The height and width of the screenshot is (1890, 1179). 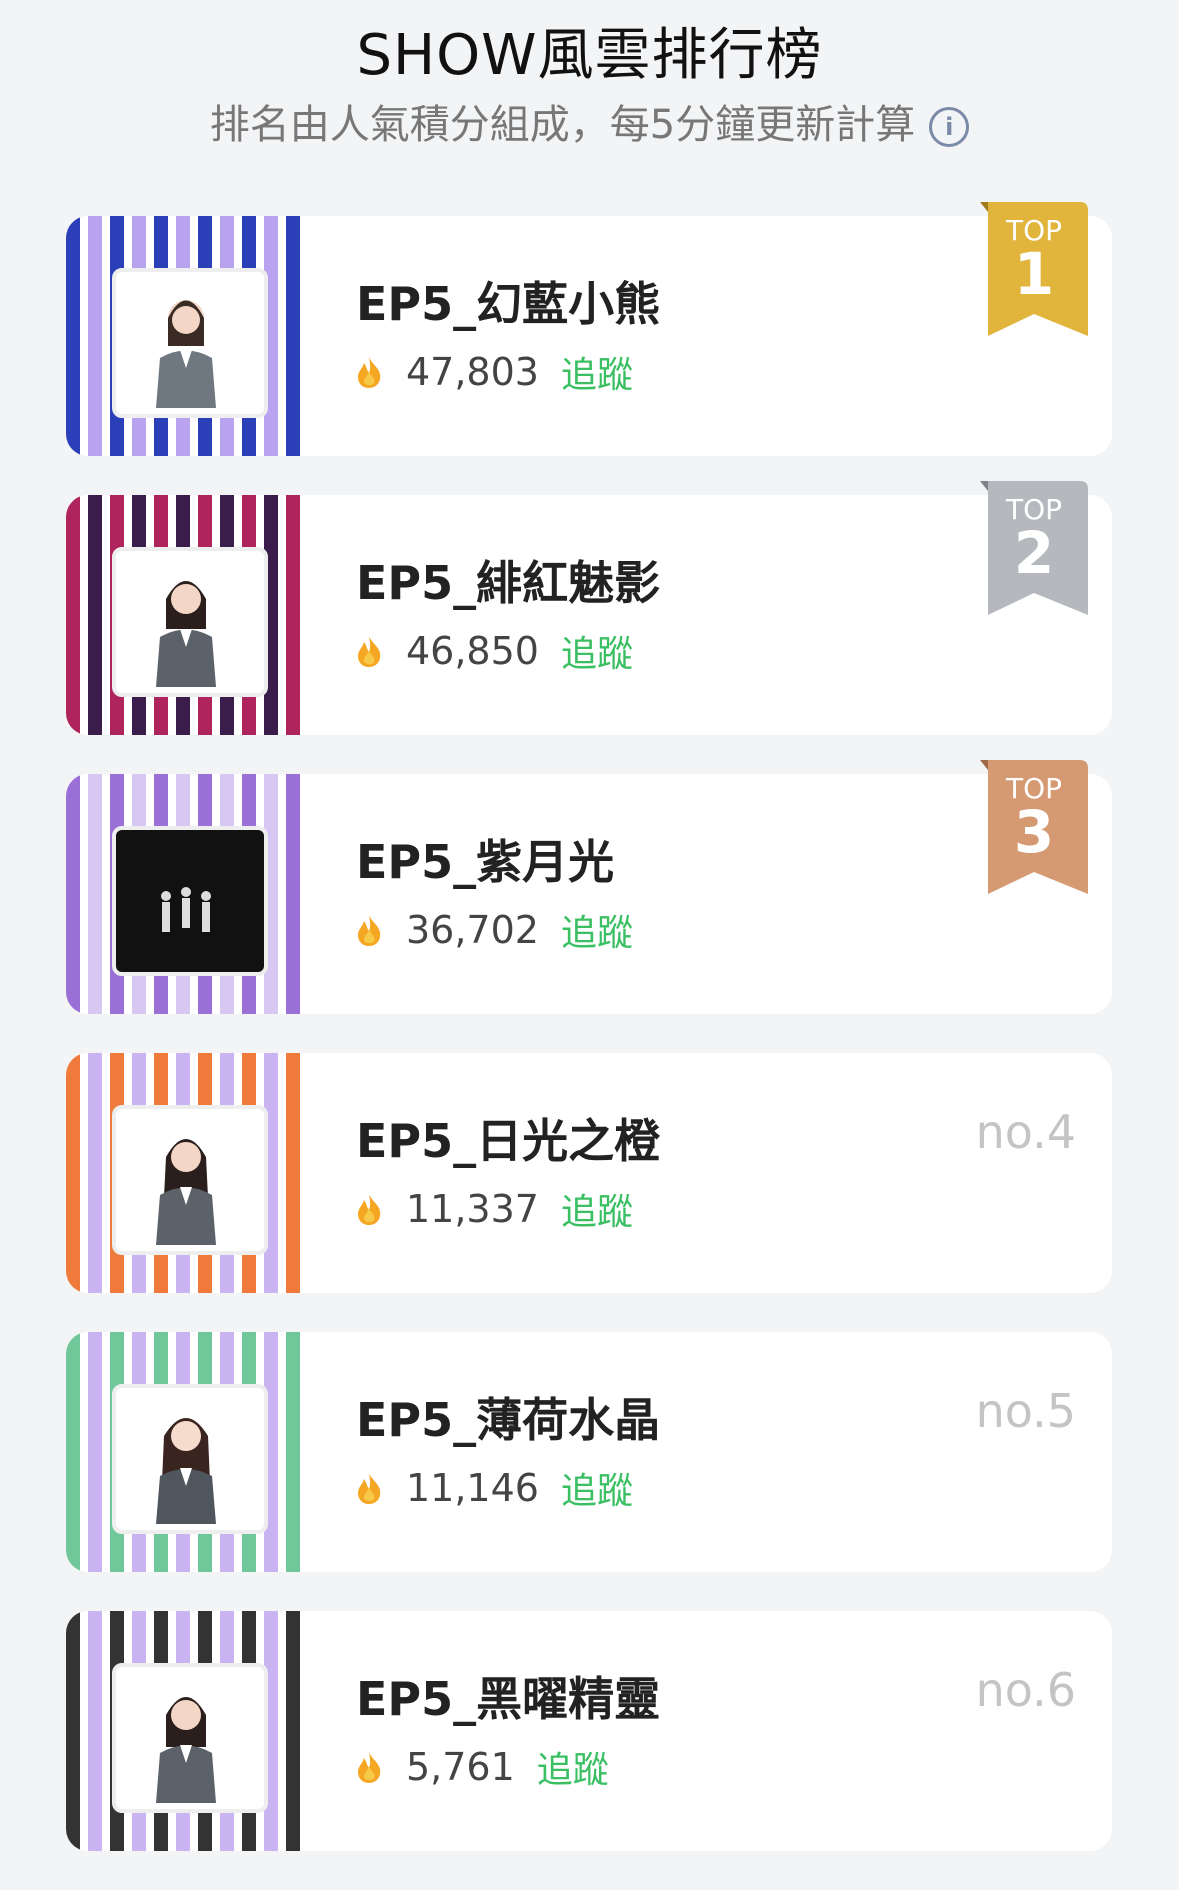 I want to click on rank-badge: TOP 2, so click(x=1034, y=548).